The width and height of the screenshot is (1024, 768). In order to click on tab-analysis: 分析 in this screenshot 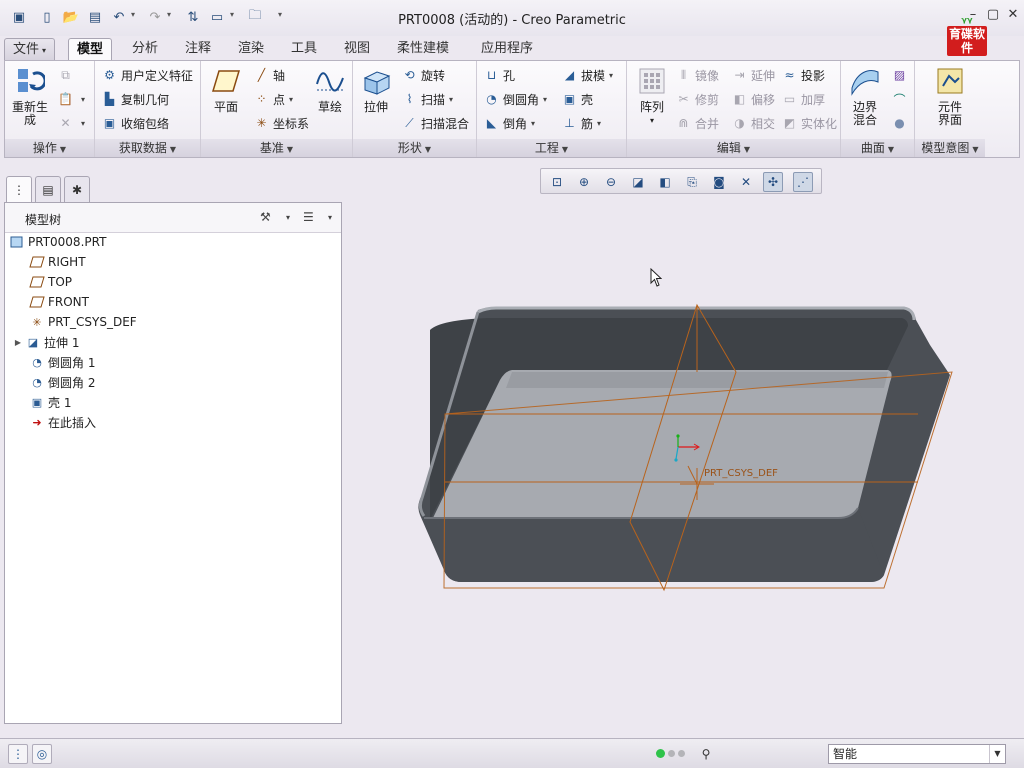, I will do `click(145, 49)`.